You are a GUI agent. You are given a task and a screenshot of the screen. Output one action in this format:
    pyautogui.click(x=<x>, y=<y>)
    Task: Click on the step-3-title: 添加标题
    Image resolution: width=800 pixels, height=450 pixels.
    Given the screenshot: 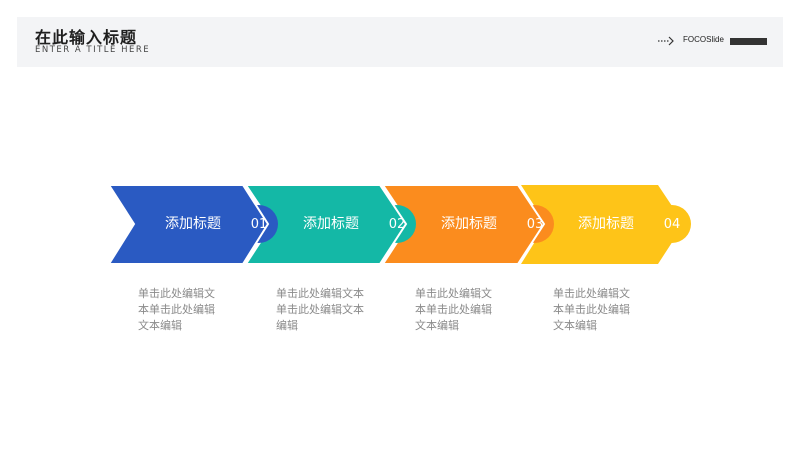 What is the action you would take?
    pyautogui.click(x=469, y=224)
    